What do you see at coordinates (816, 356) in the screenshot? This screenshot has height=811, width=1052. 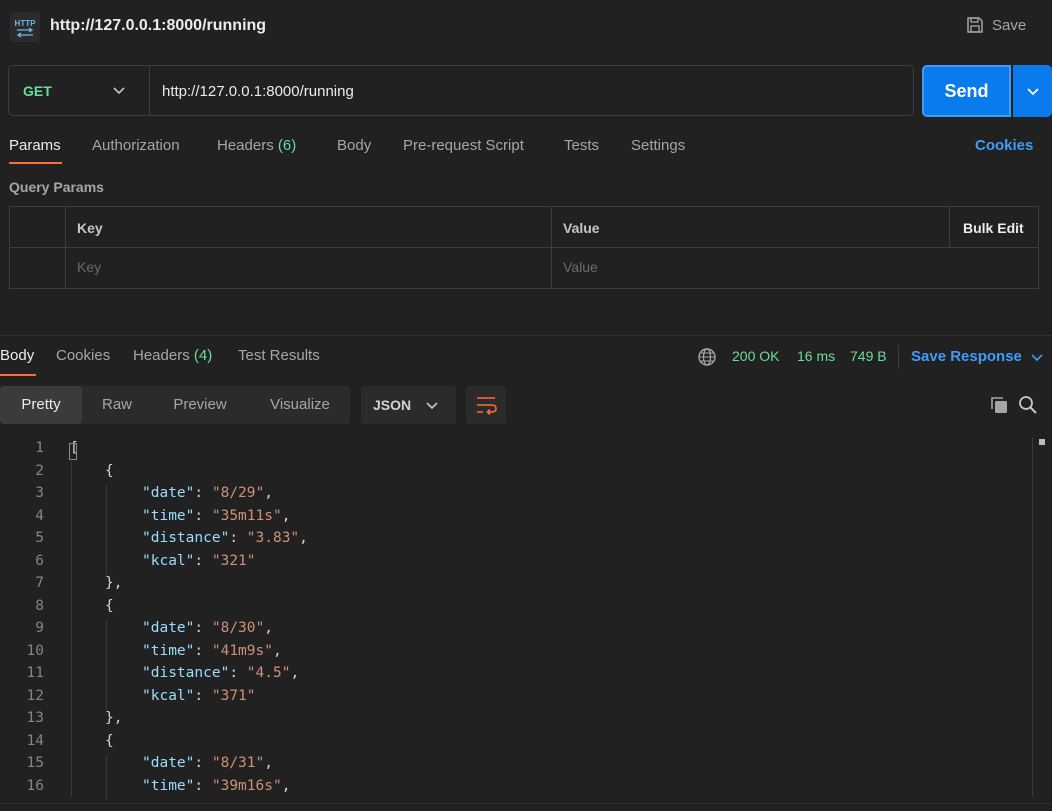 I see `response-time: 16 ms` at bounding box center [816, 356].